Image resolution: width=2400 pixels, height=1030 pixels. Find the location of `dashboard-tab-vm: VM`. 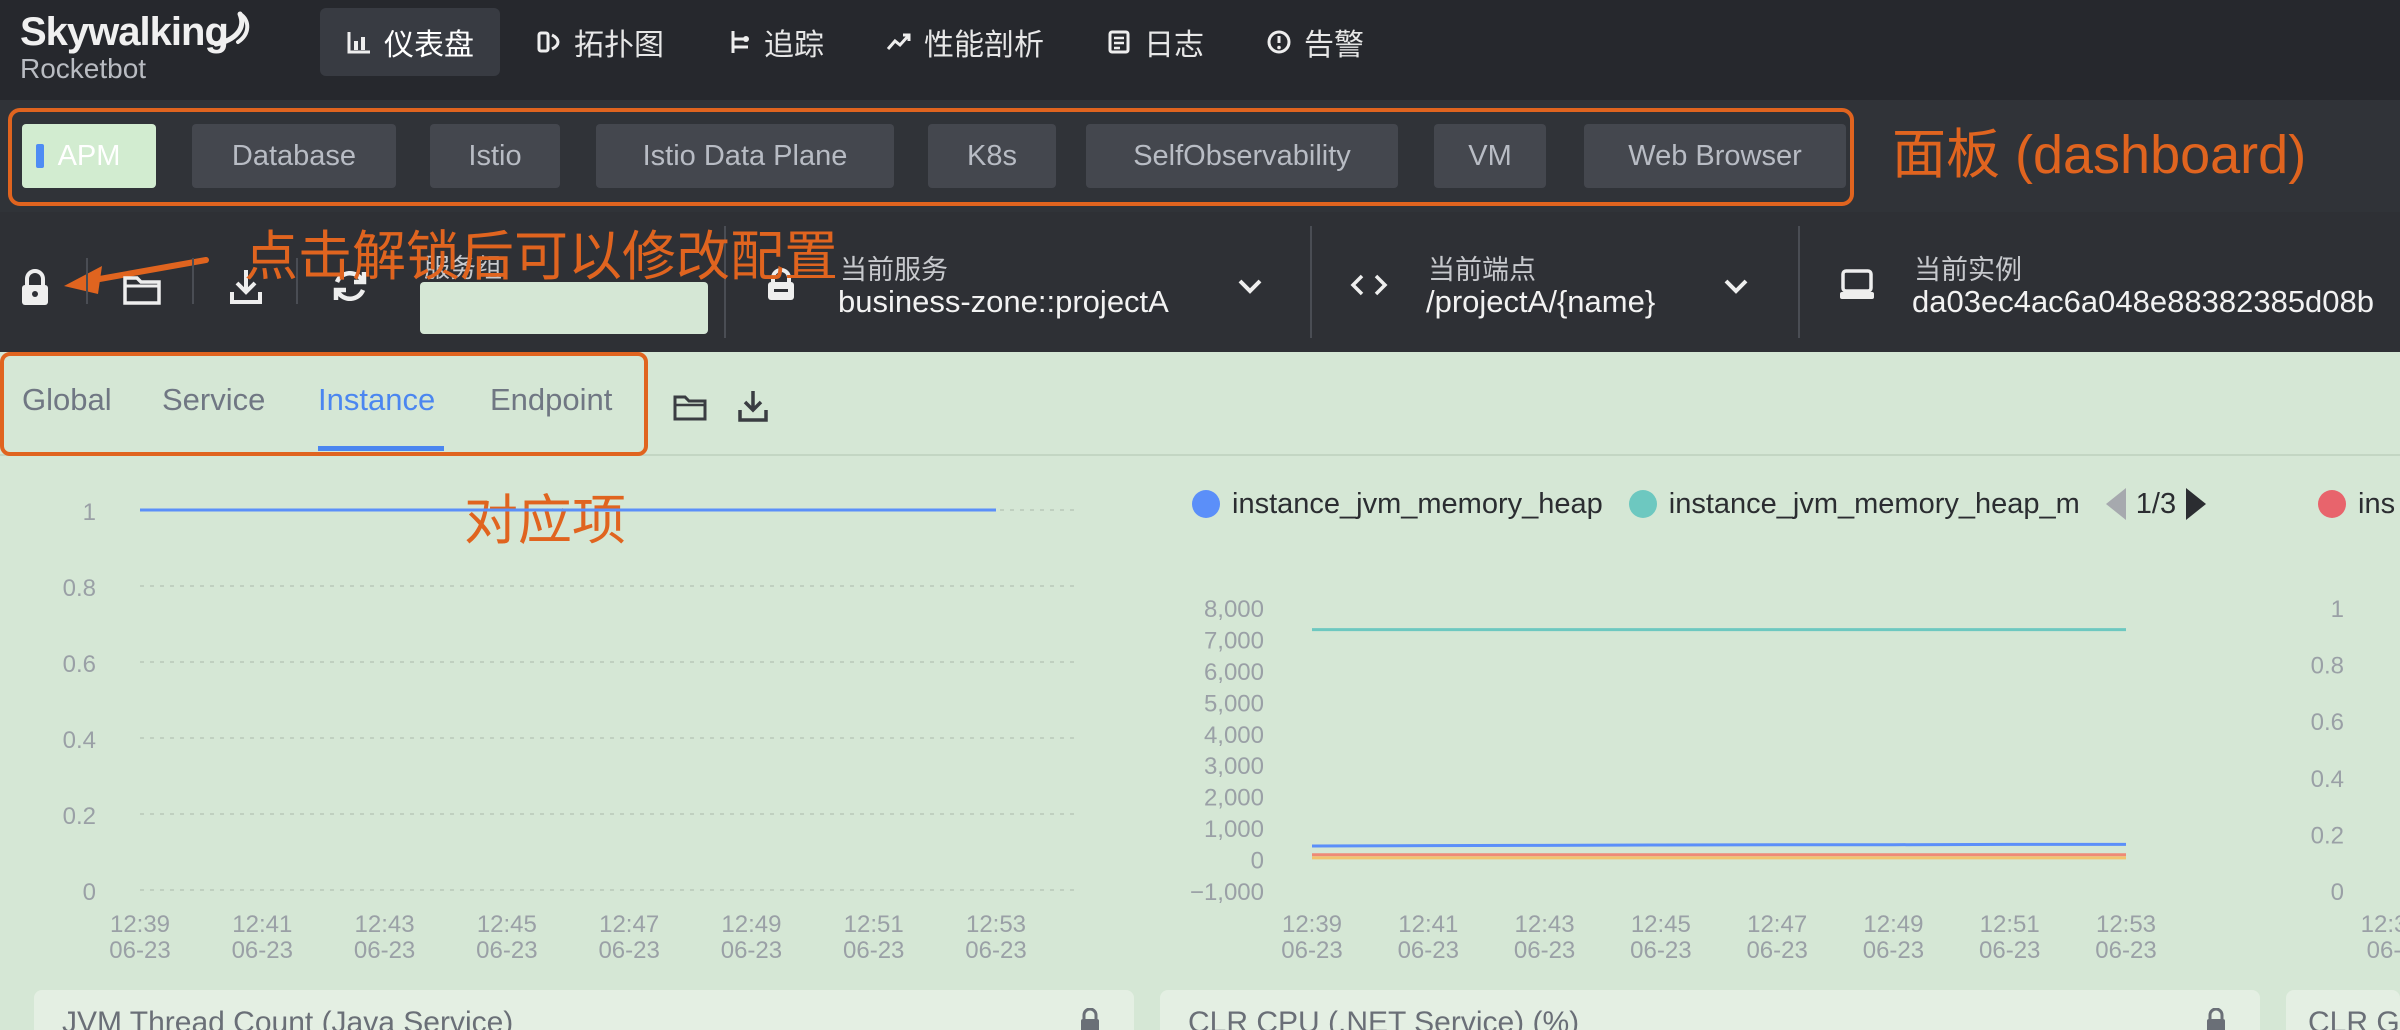

dashboard-tab-vm: VM is located at coordinates (1490, 156).